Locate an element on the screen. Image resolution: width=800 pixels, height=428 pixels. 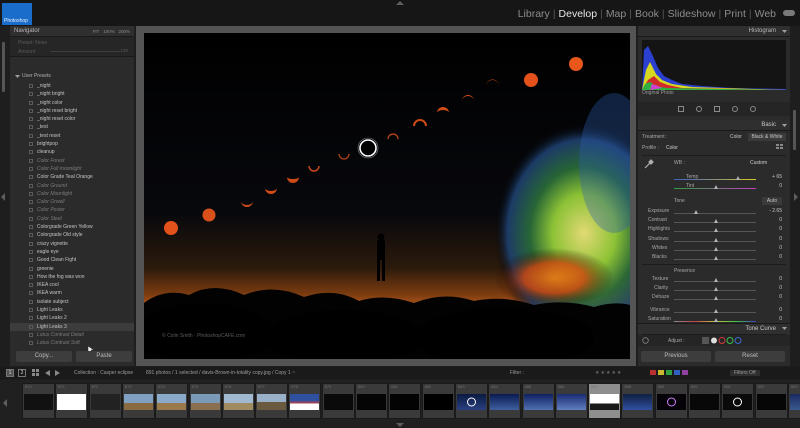
filmstrip-thumbnail: 888 is located at coordinates (638, 401).